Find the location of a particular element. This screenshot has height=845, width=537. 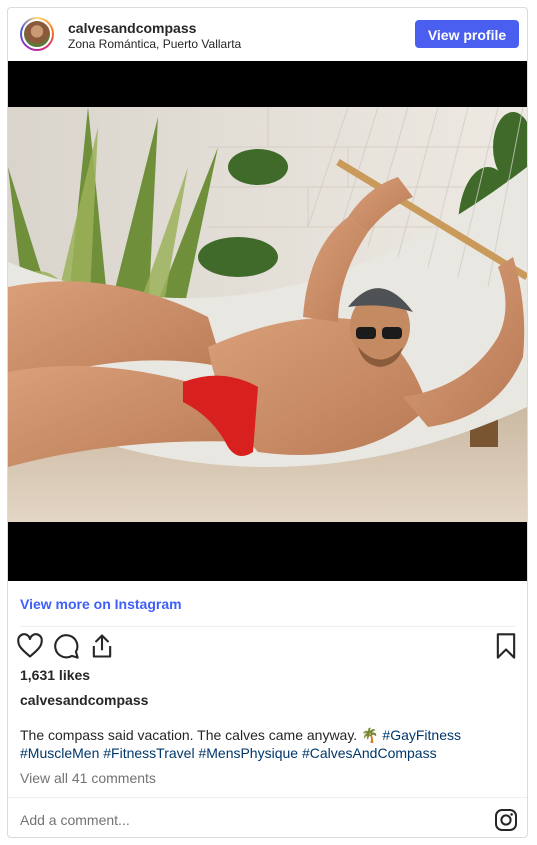

hashtag-link: #FitnessTravel is located at coordinates (148, 753).